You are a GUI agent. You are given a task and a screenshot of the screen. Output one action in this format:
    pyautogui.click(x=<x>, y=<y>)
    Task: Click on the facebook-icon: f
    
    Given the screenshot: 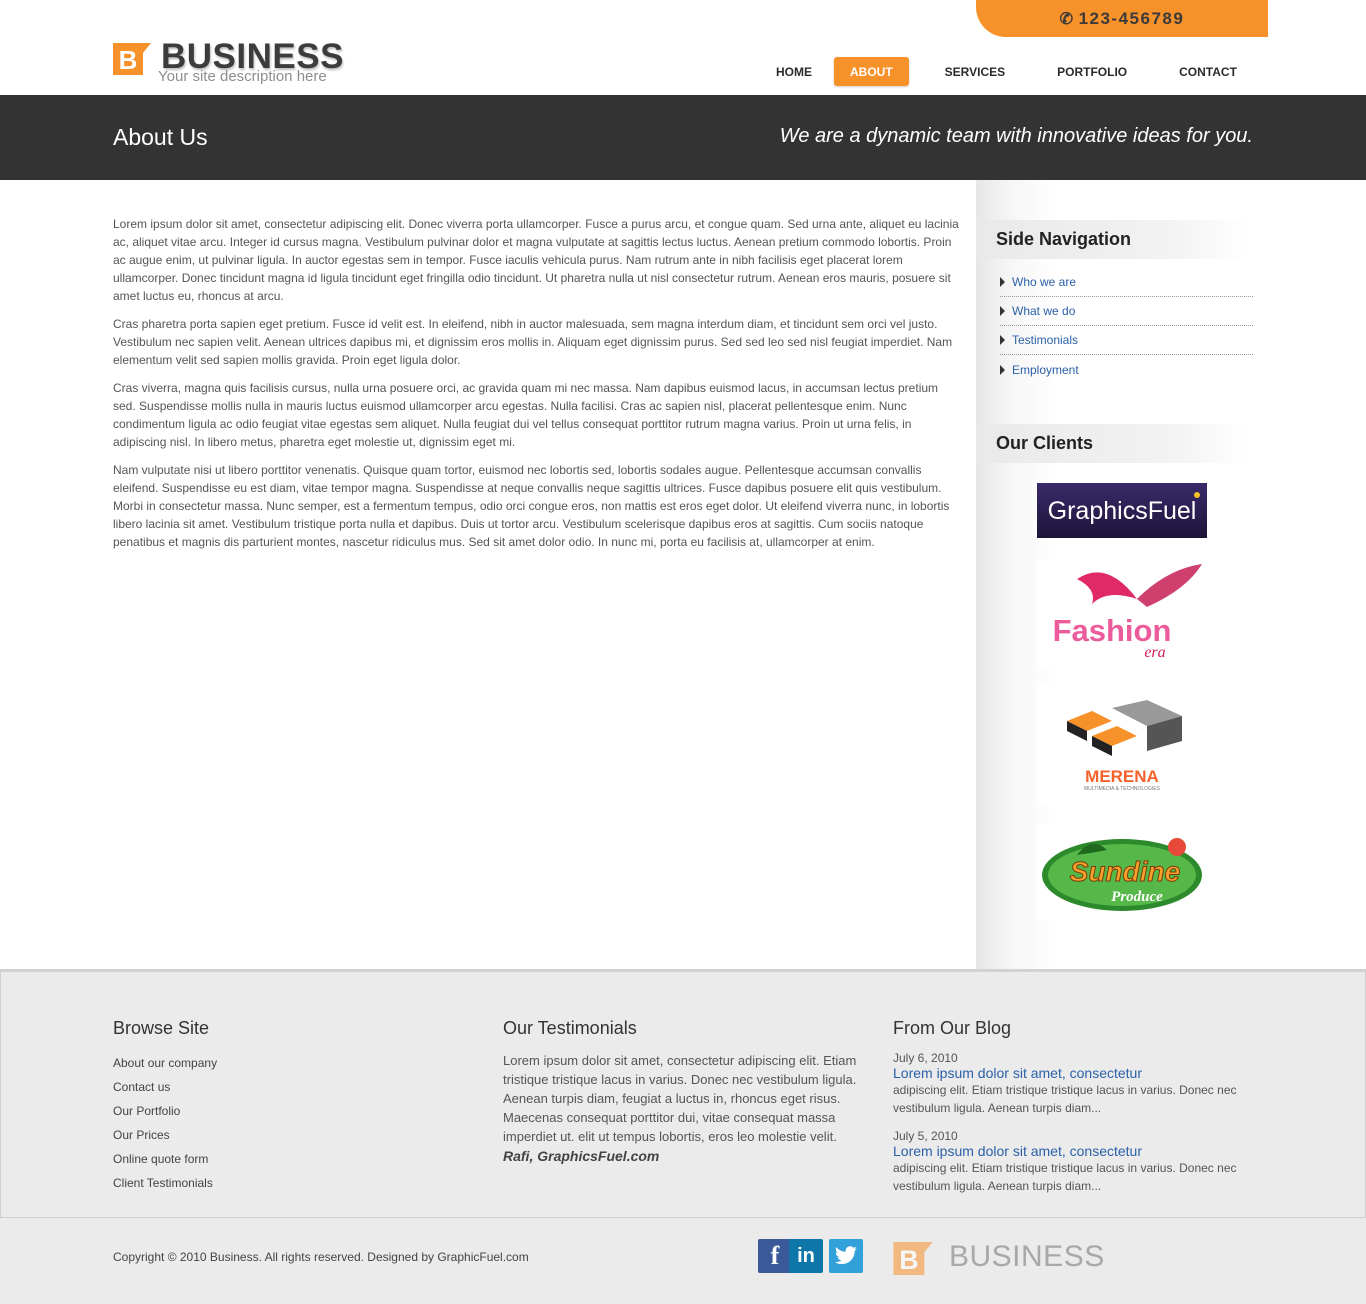 What is the action you would take?
    pyautogui.click(x=775, y=1256)
    